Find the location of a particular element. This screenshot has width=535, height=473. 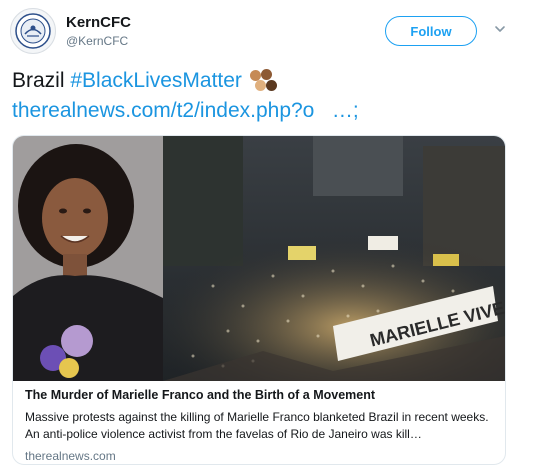

tweet-header: KernCFC @KernCFC Follow is located at coordinates (267, 33).